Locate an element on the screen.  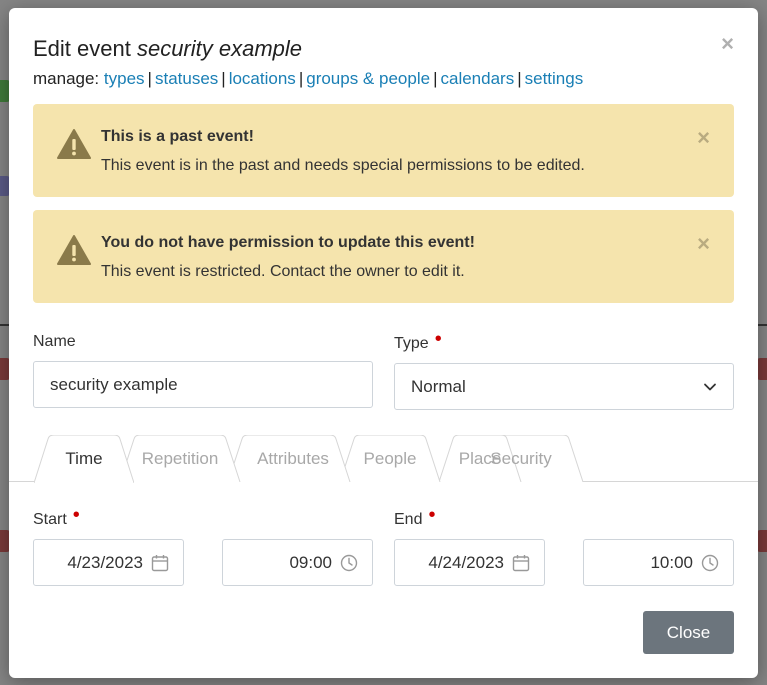
tab-label: Time is located at coordinates (84, 458).